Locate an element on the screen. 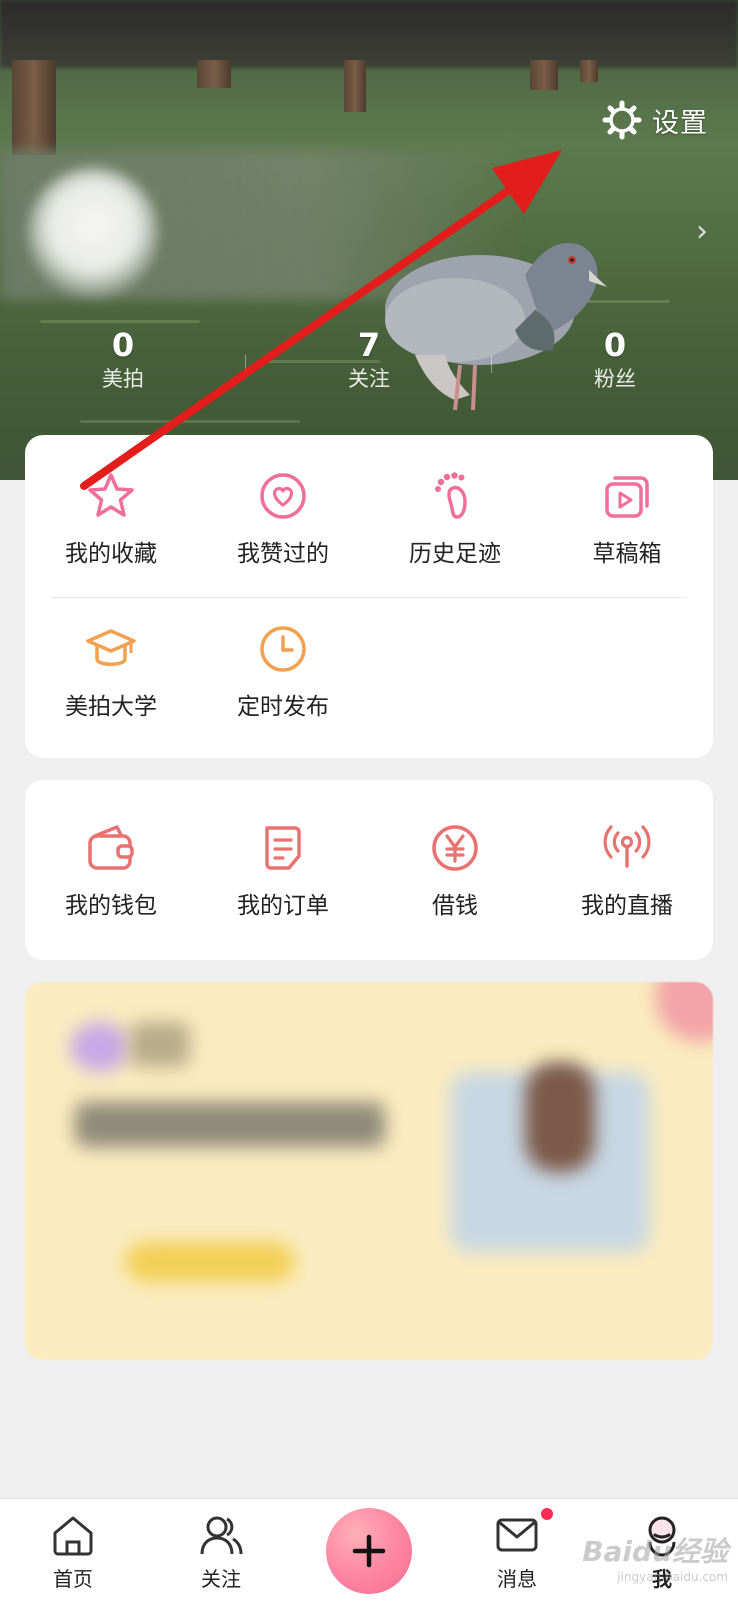 The height and width of the screenshot is (1601, 738). create-post-button is located at coordinates (369, 1551).